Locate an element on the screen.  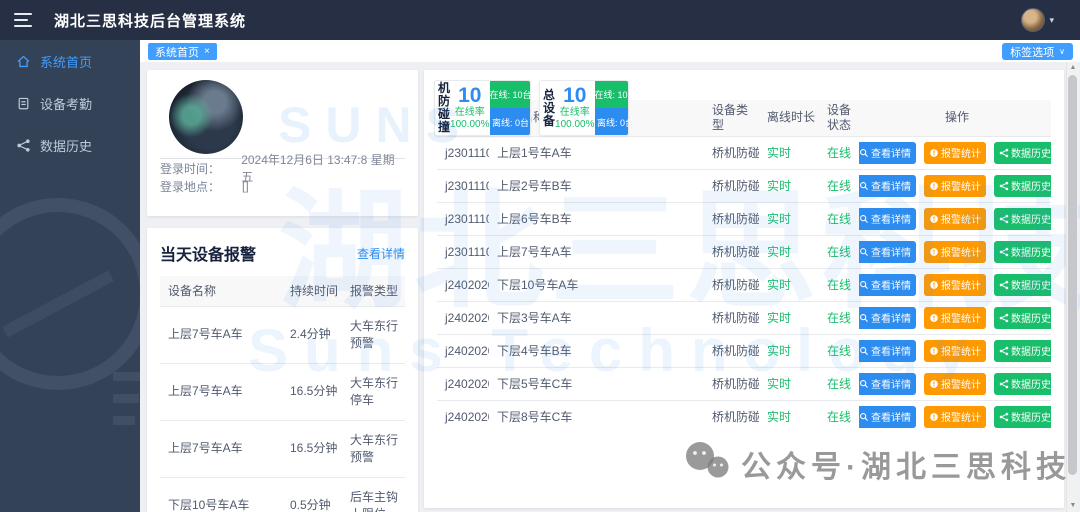
alarm-panel-title: 当天设备报警 is located at coordinates (208, 255).